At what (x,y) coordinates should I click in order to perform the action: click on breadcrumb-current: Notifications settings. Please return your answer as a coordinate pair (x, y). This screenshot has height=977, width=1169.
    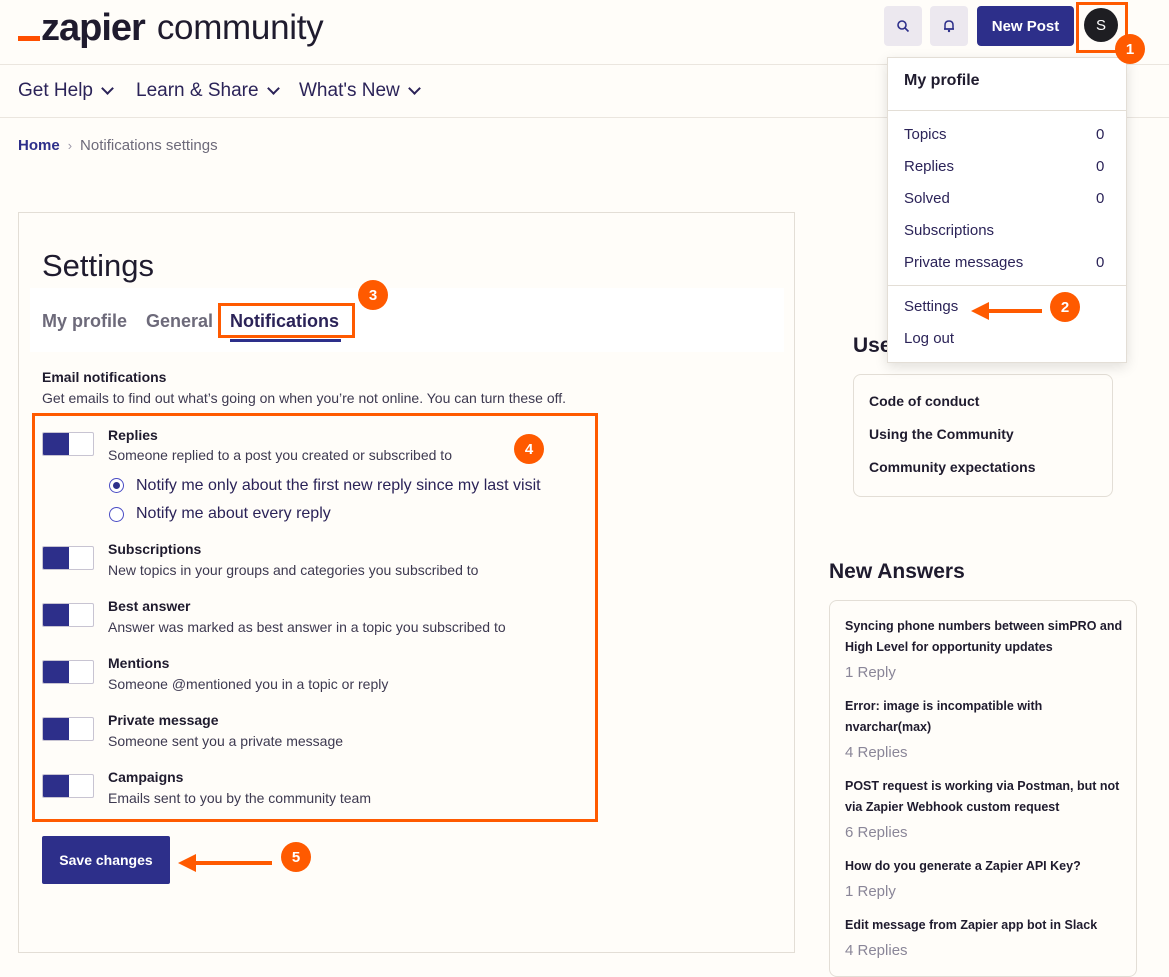
    Looking at the image, I should click on (149, 145).